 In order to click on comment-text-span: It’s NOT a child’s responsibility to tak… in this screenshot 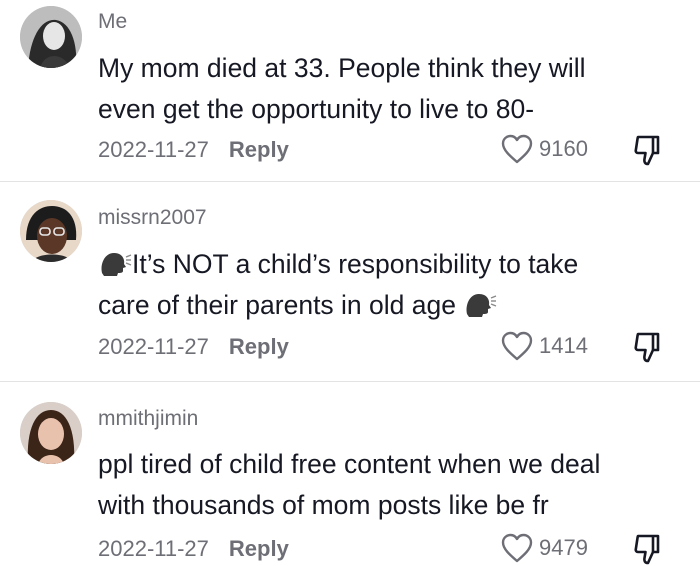, I will do `click(355, 264)`.